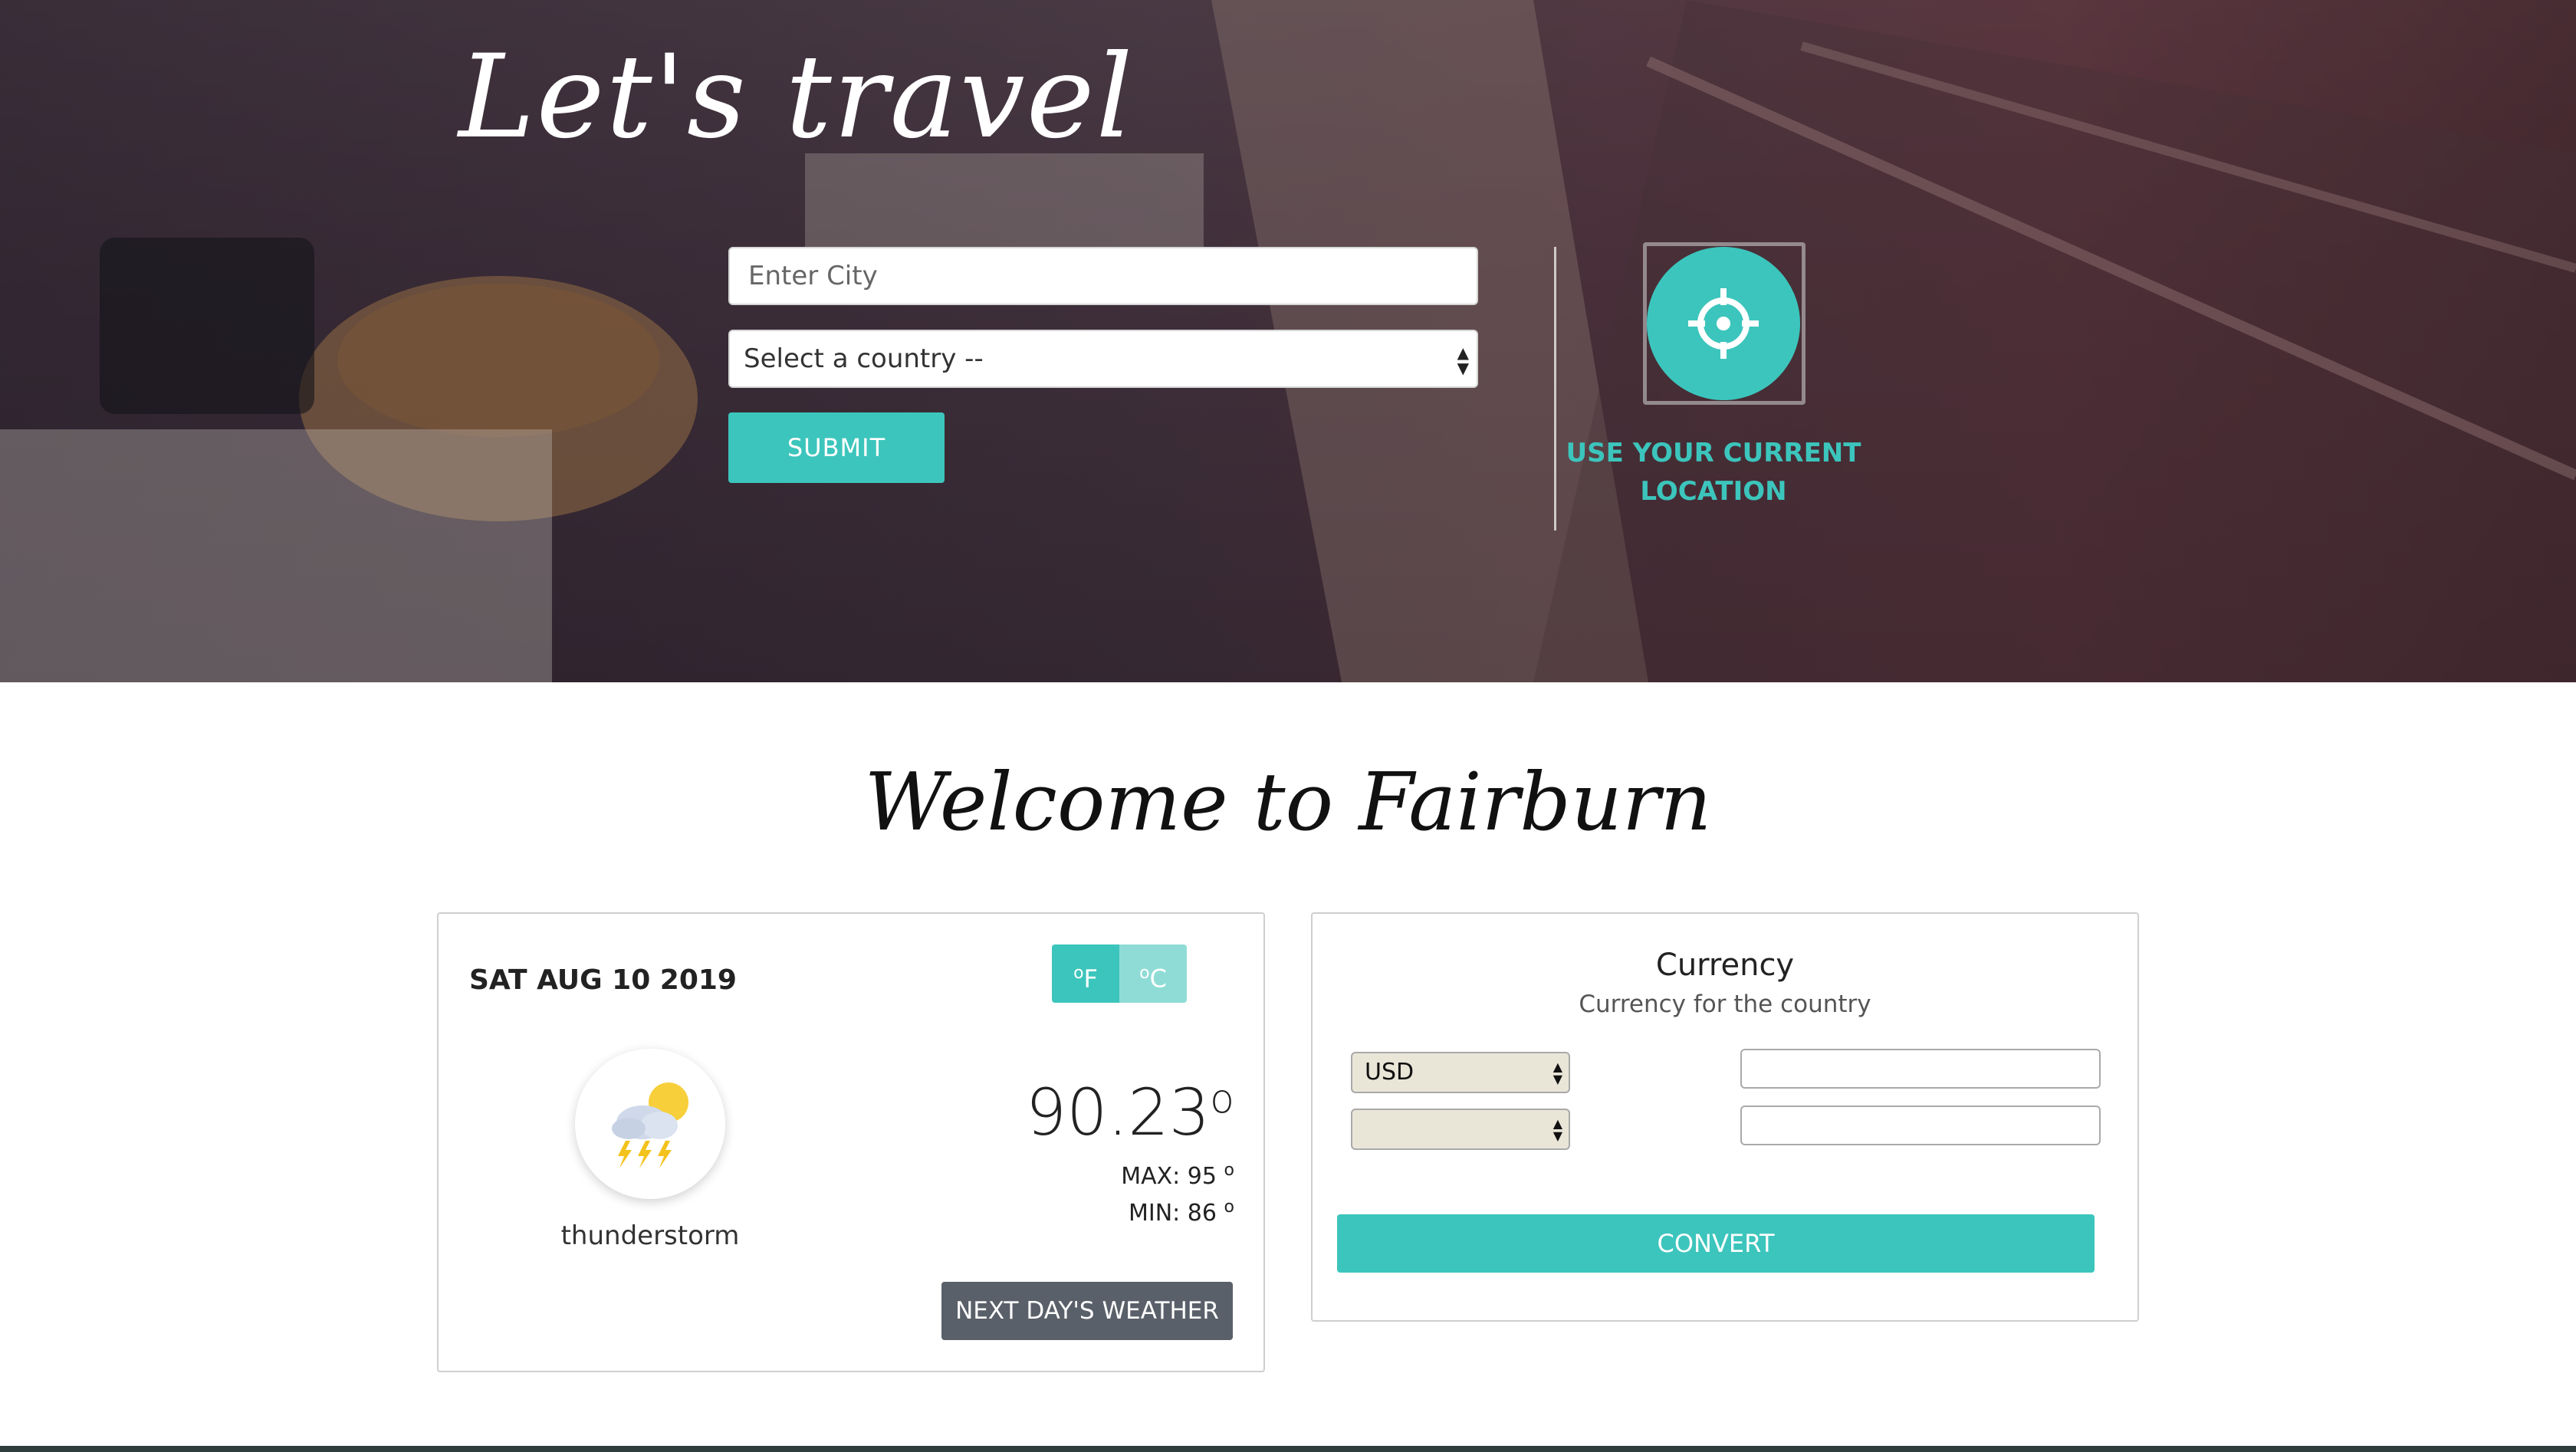 The height and width of the screenshot is (1452, 2576). Describe the element at coordinates (1103, 276) in the screenshot. I see `city-input` at that location.